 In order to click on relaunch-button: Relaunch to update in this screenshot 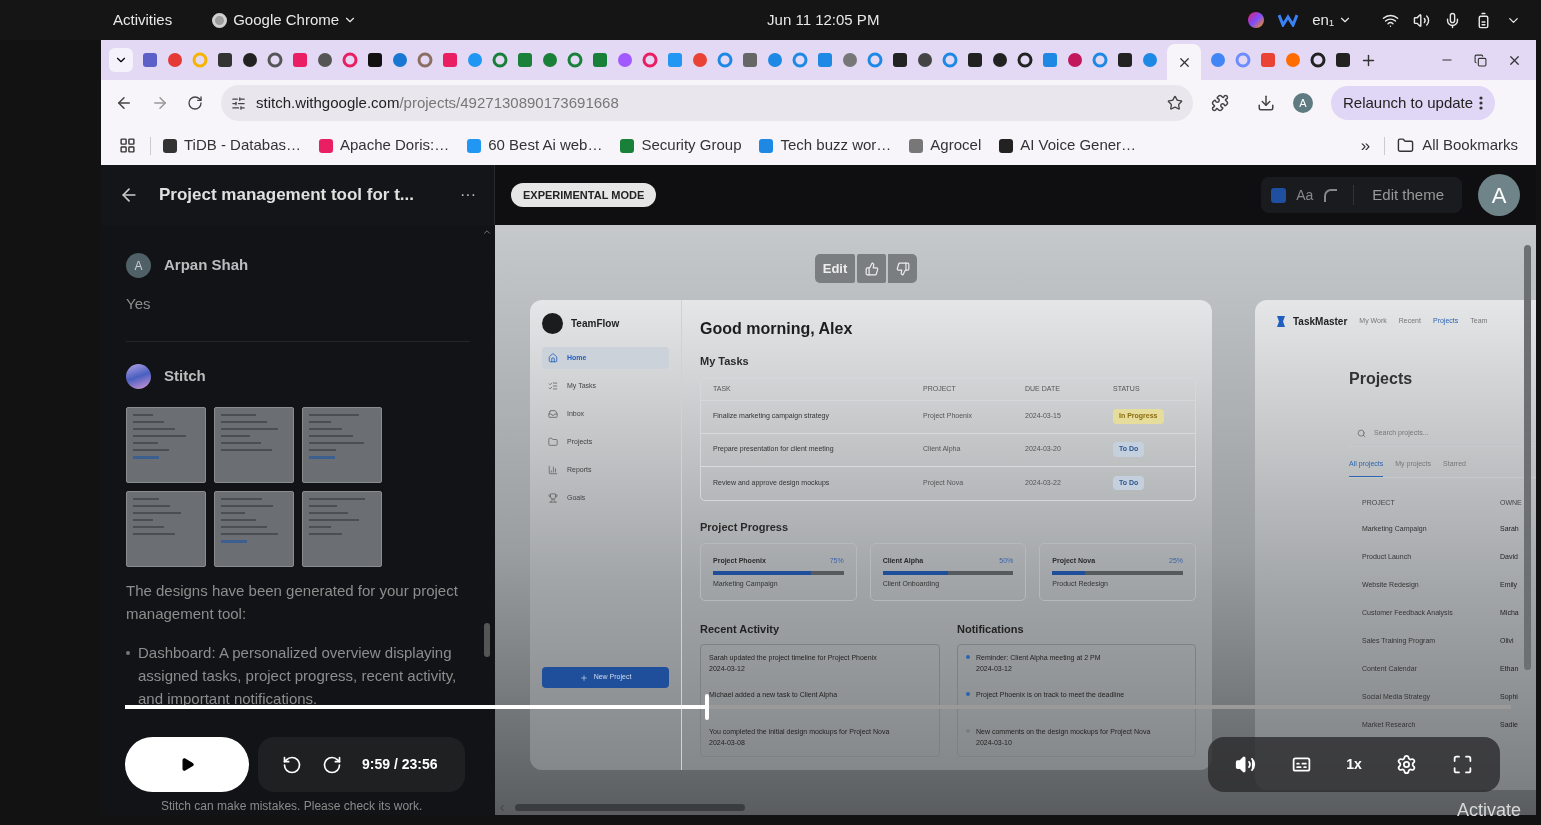, I will do `click(1413, 103)`.